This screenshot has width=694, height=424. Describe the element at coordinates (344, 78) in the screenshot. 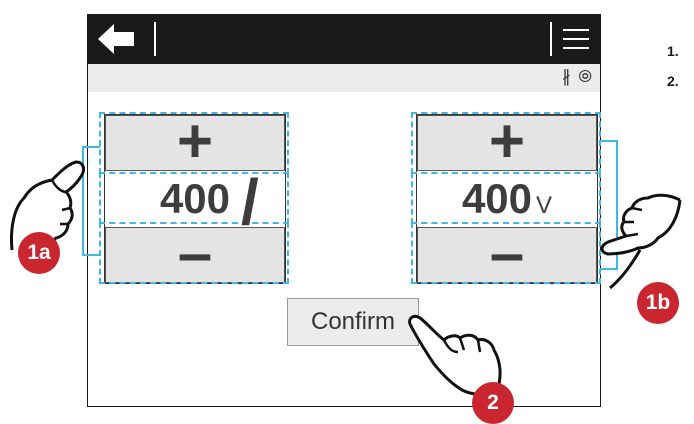

I see `status-bar: ∦ ⦾` at that location.